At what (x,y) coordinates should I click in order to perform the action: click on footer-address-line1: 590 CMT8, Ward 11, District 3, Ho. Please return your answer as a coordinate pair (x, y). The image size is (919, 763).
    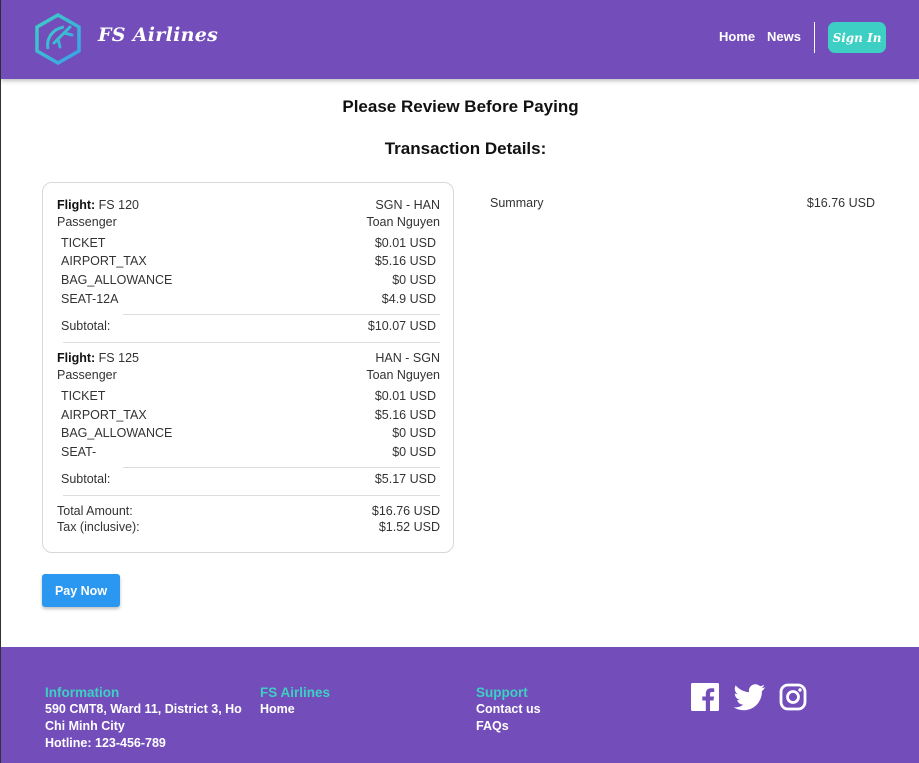
    Looking at the image, I should click on (143, 709).